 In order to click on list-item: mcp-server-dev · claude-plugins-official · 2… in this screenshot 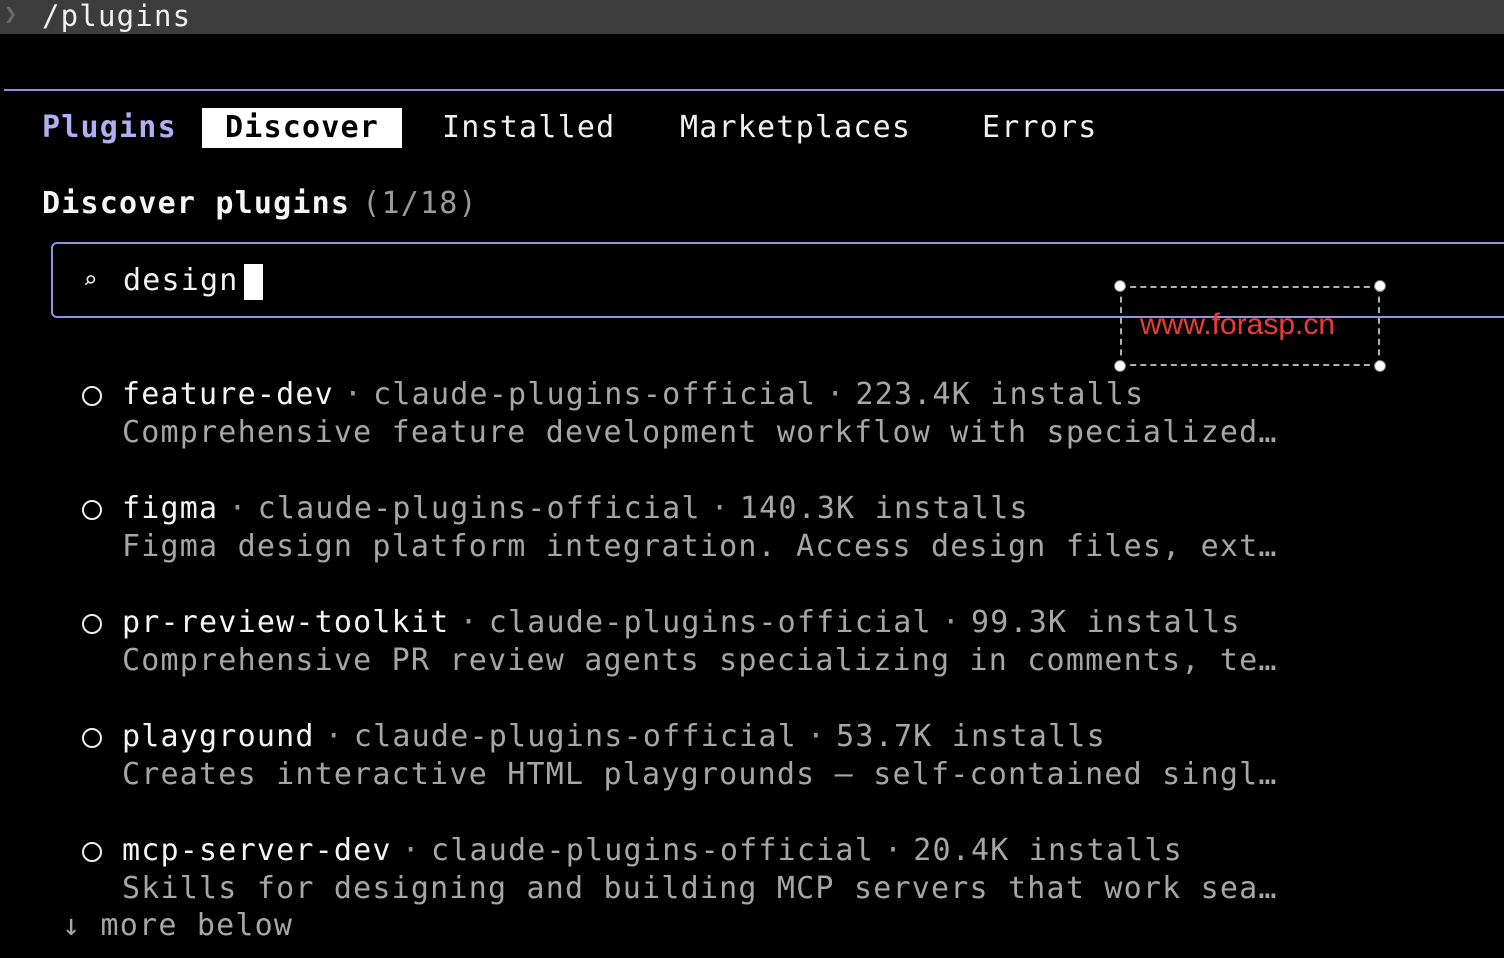, I will do `click(678, 870)`.